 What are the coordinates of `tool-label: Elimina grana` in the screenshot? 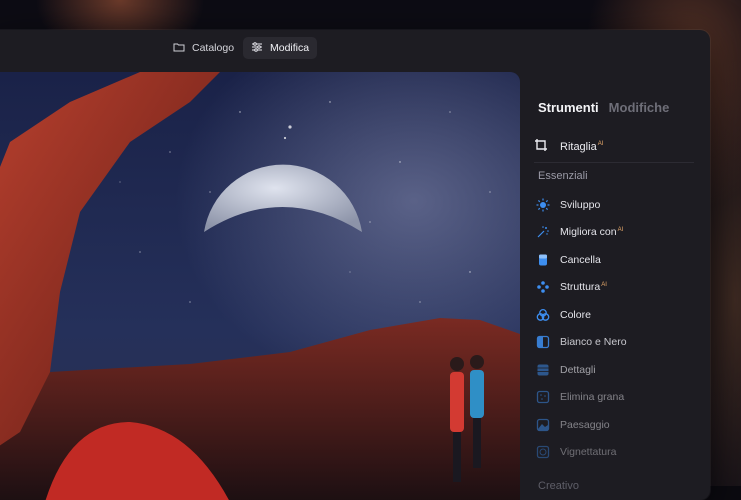 It's located at (592, 397).